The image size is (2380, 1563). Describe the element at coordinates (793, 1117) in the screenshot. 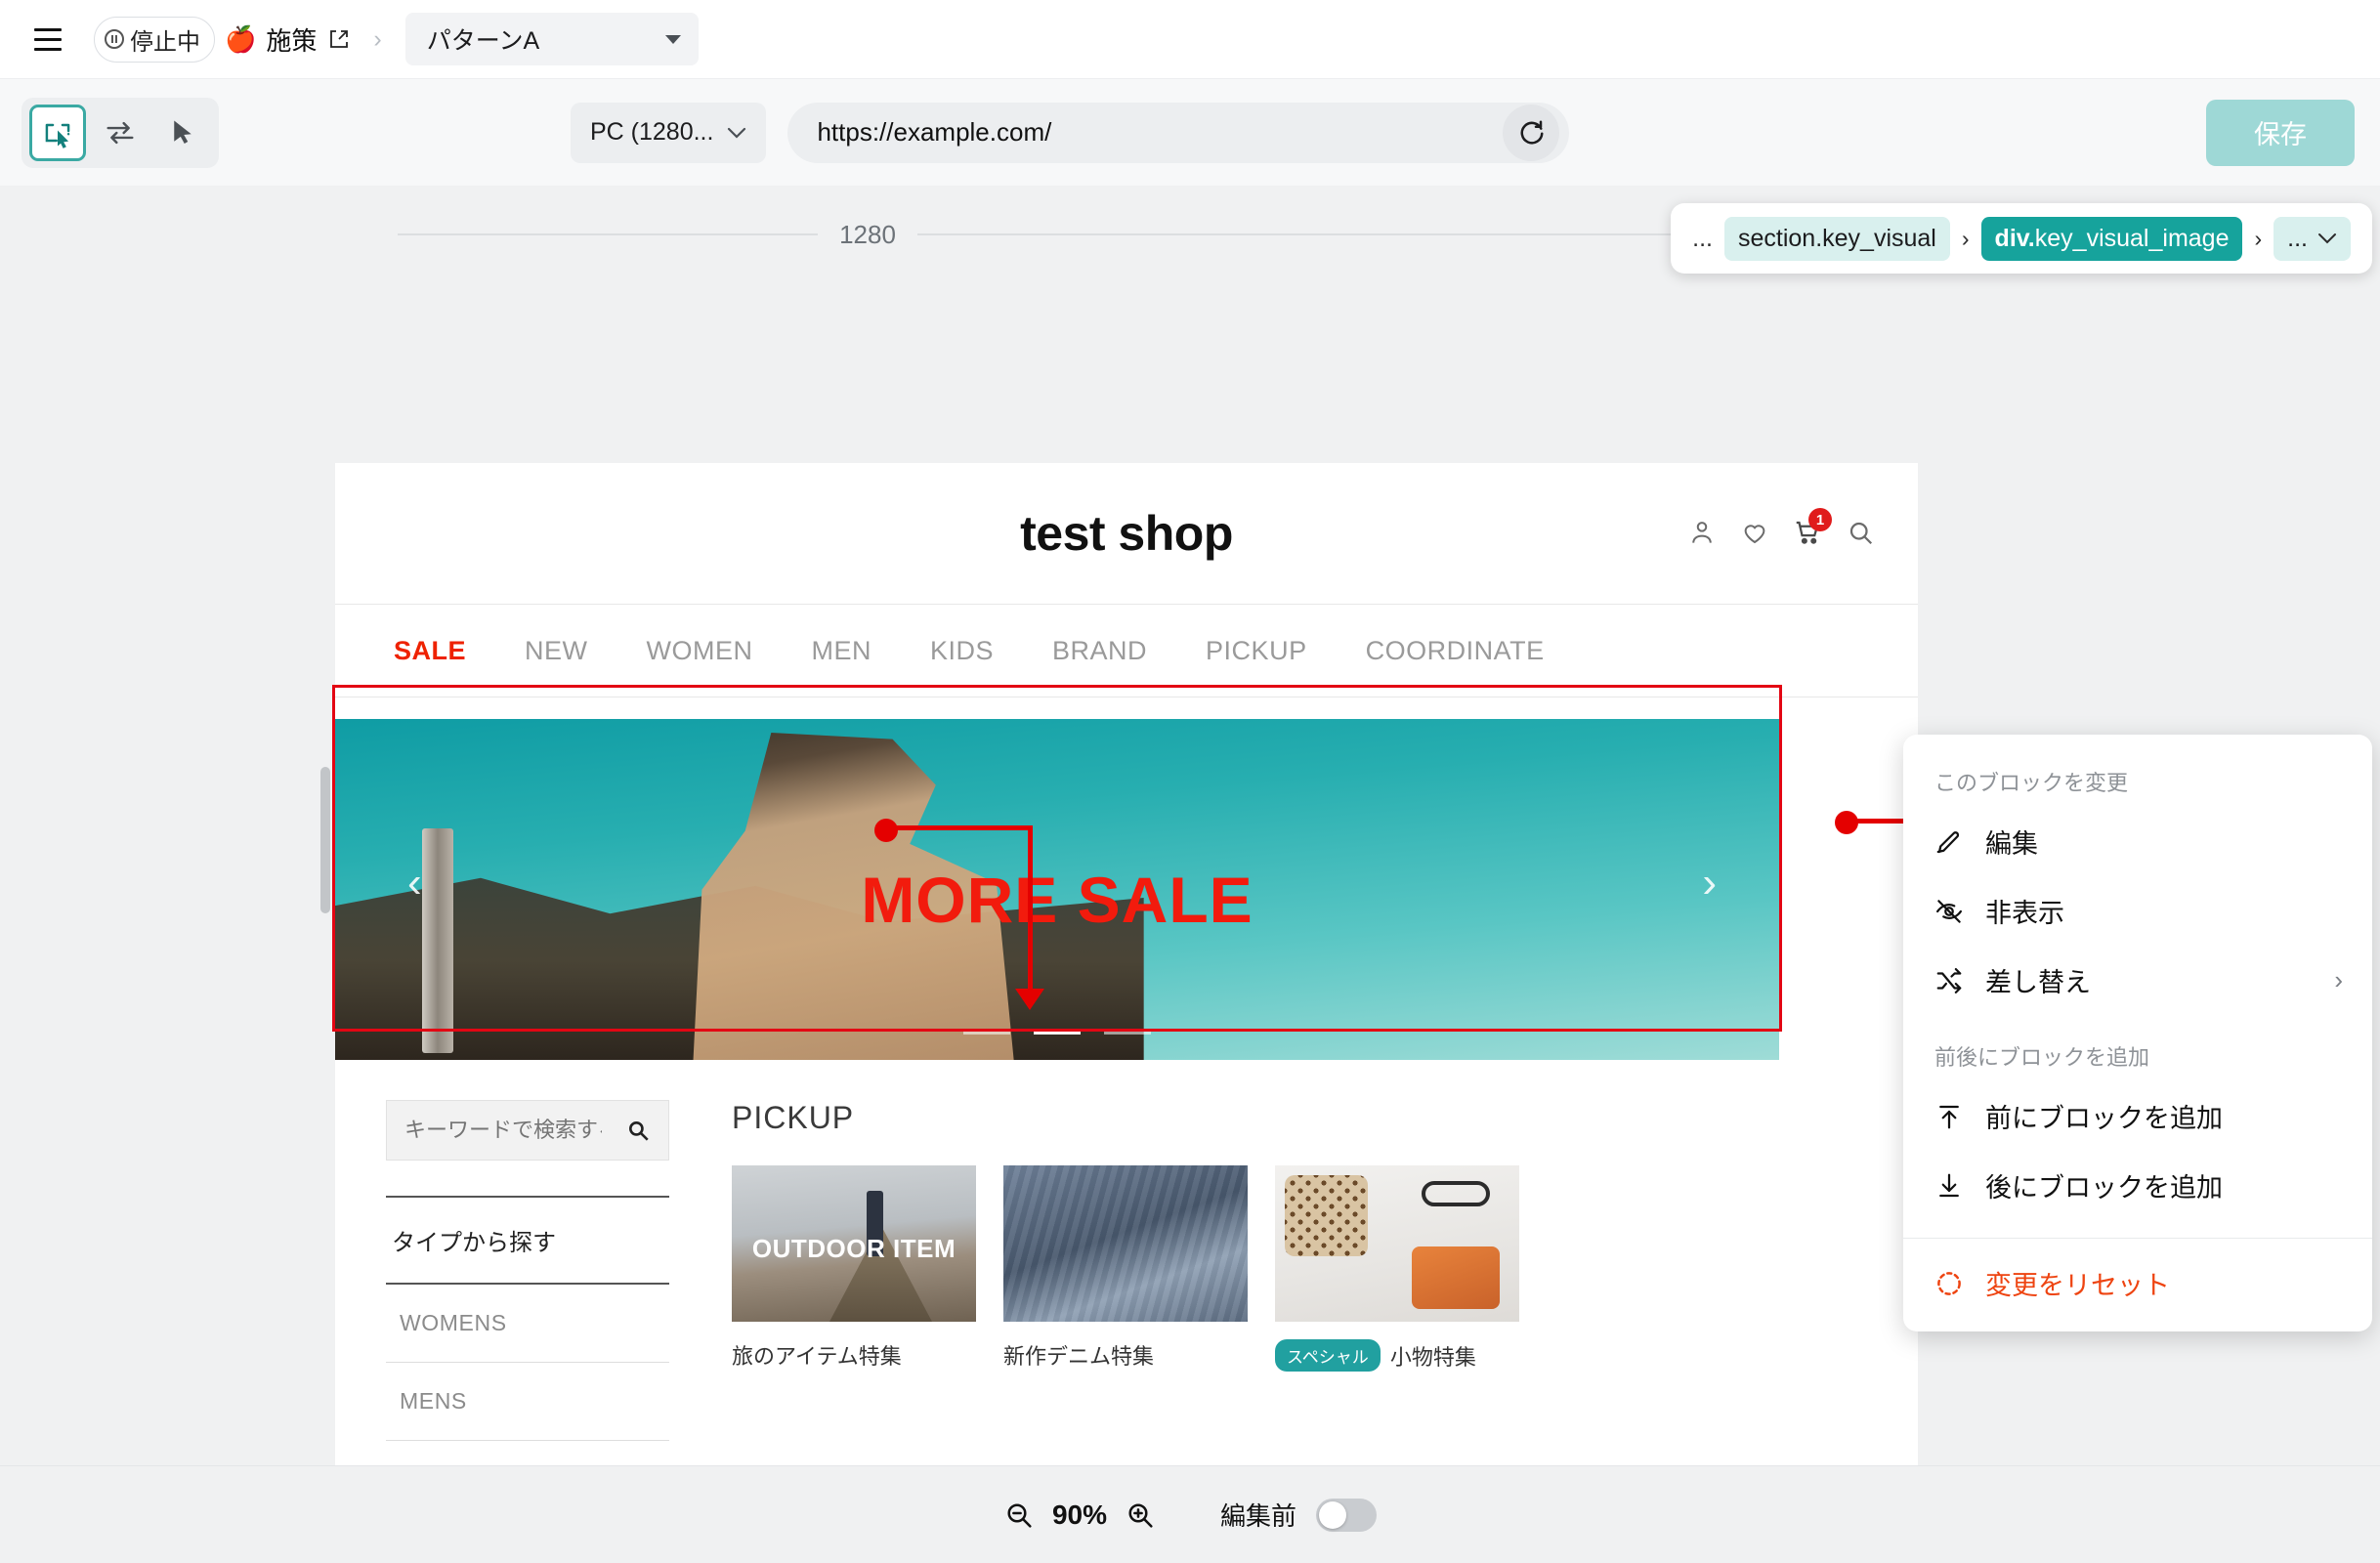

I see `pickup-title: PICKUP` at that location.